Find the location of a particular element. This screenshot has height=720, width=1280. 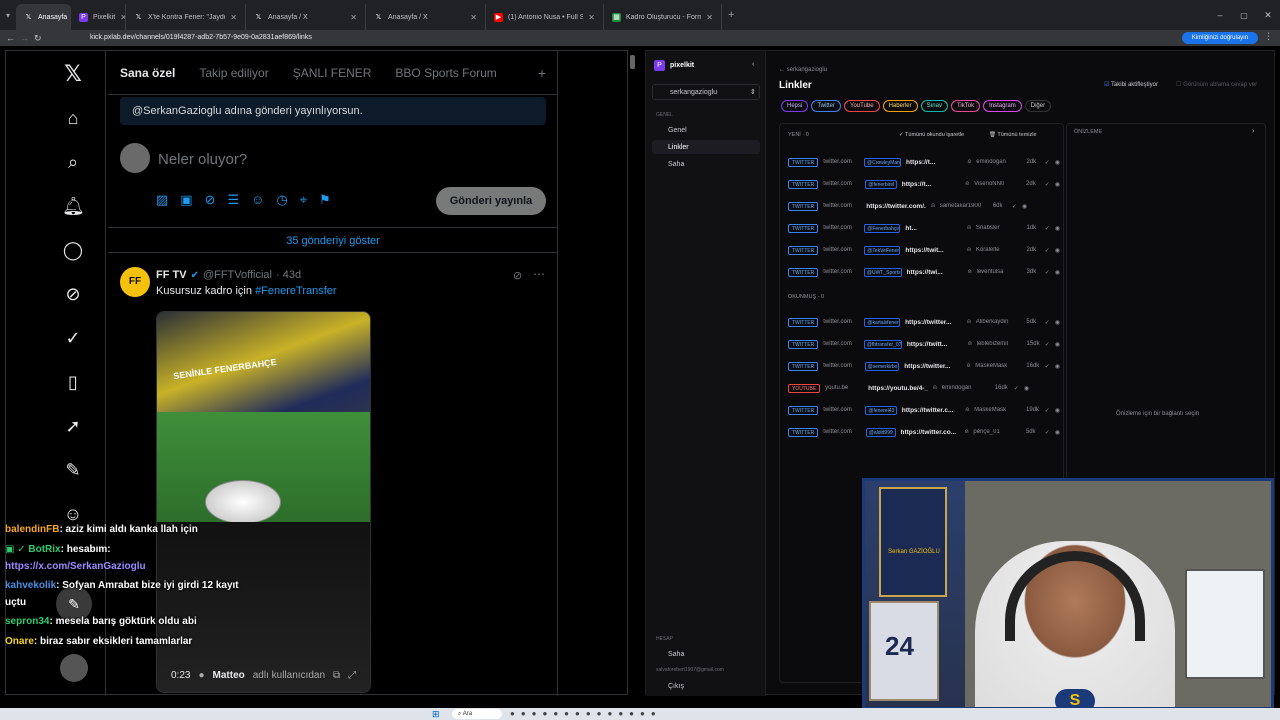

clear-all-button: 🗑︎ Tümünü temizle is located at coordinates (1013, 135).